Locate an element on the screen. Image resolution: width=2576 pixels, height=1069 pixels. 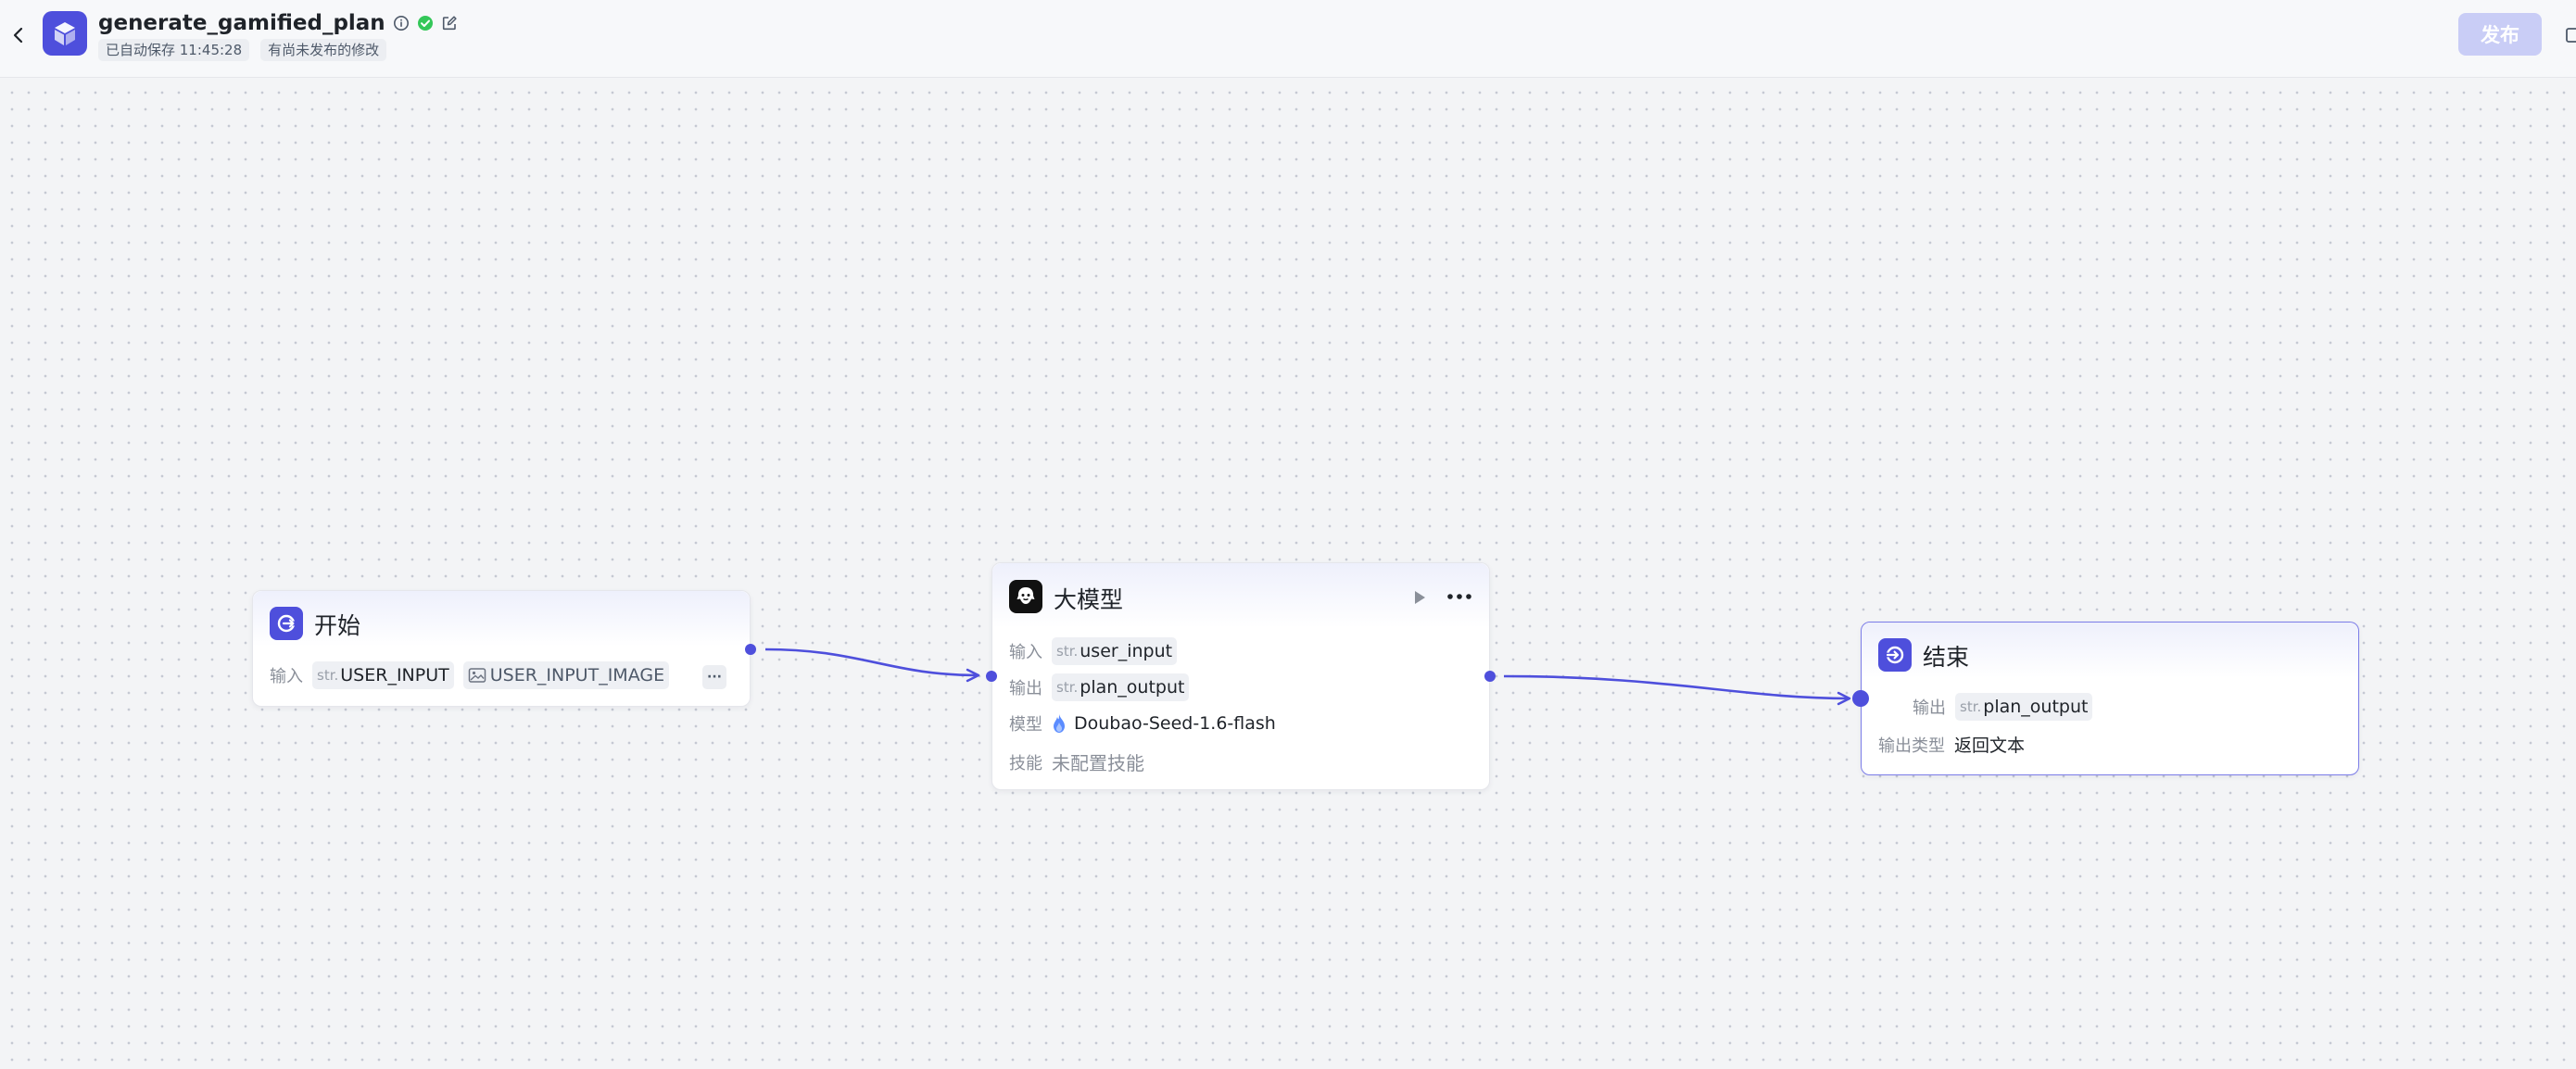
skill-value: 未配置技能 is located at coordinates (1098, 763).